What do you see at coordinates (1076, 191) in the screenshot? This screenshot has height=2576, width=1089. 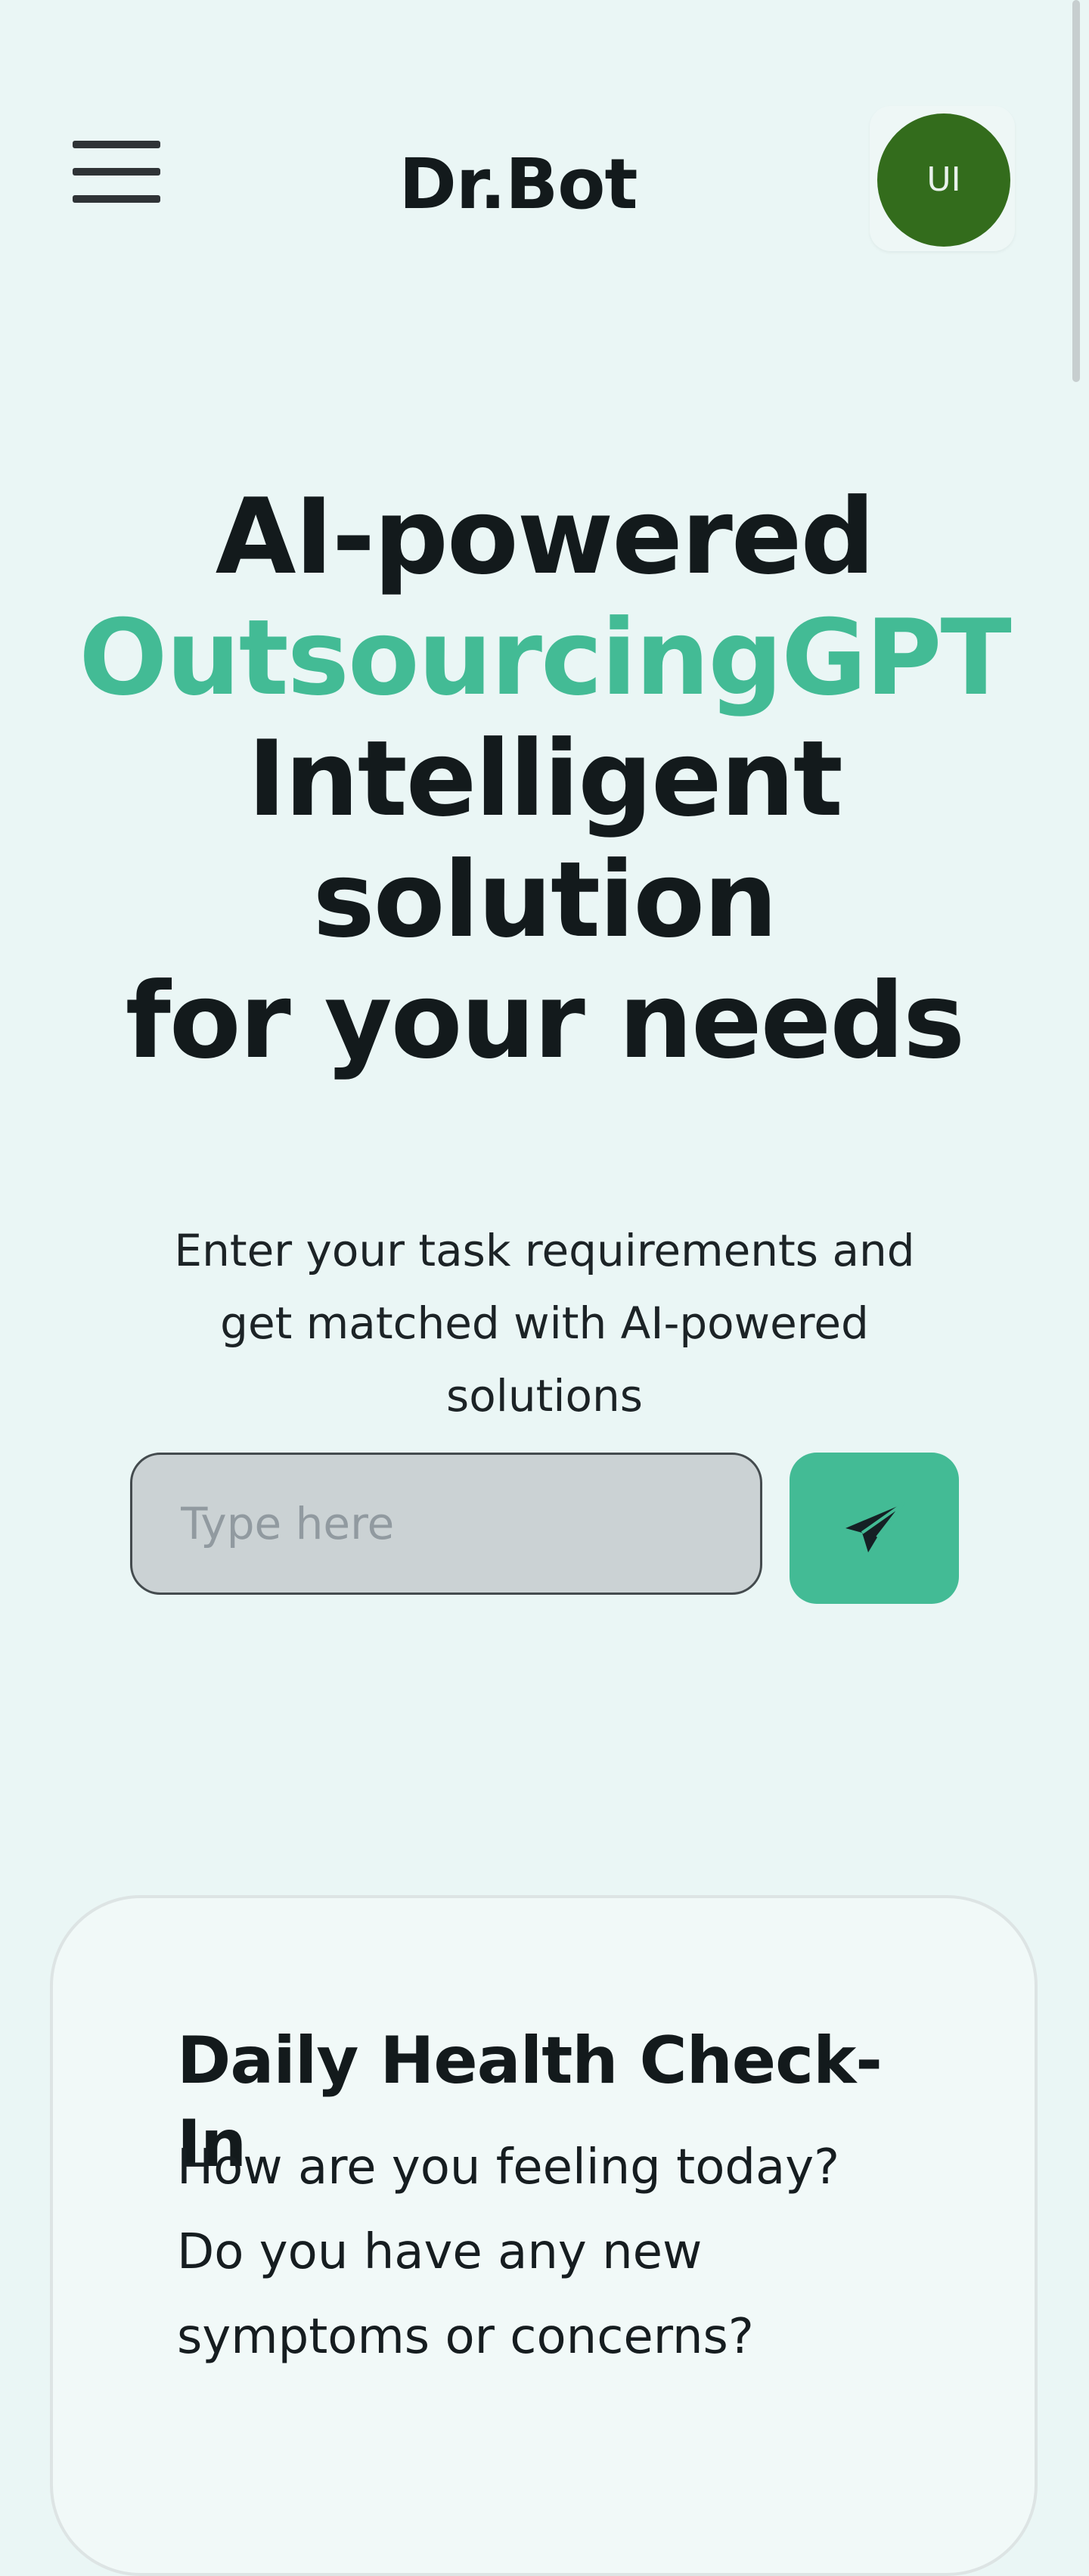 I see `scrollbar-thumb` at bounding box center [1076, 191].